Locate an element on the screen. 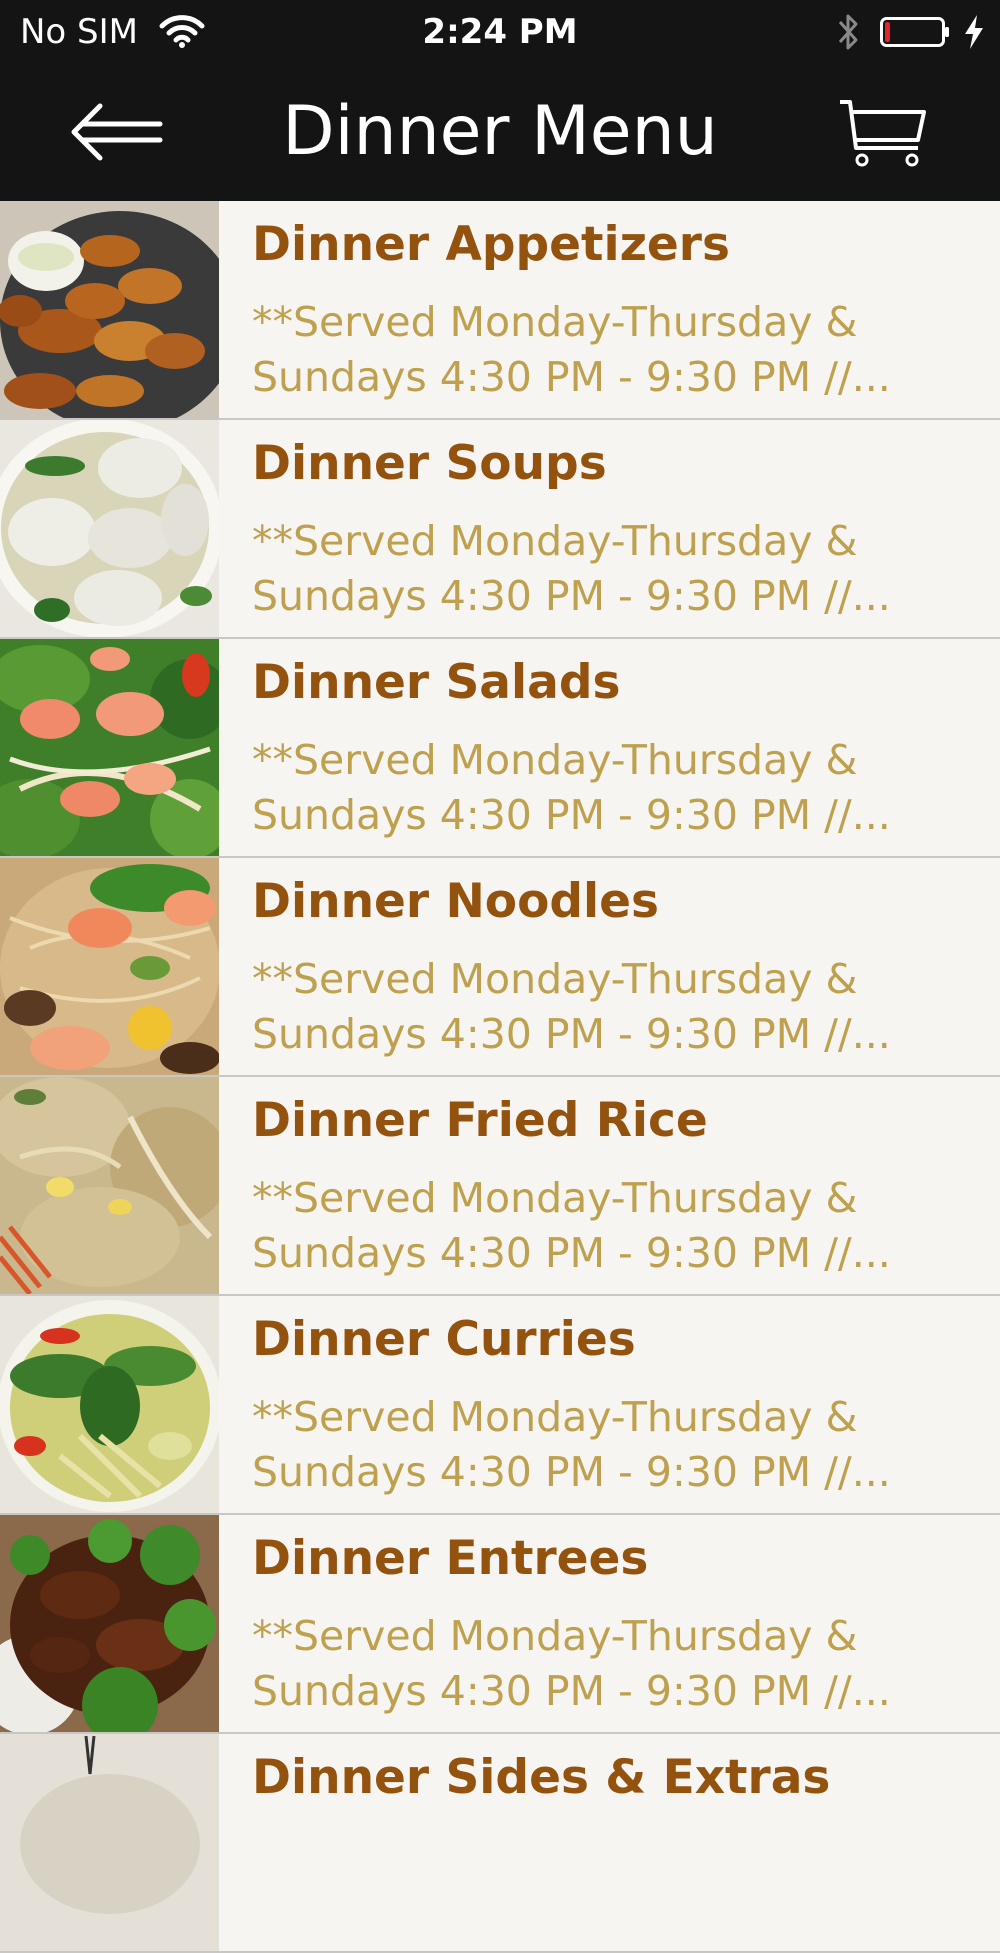  cart-icon is located at coordinates (883, 133).